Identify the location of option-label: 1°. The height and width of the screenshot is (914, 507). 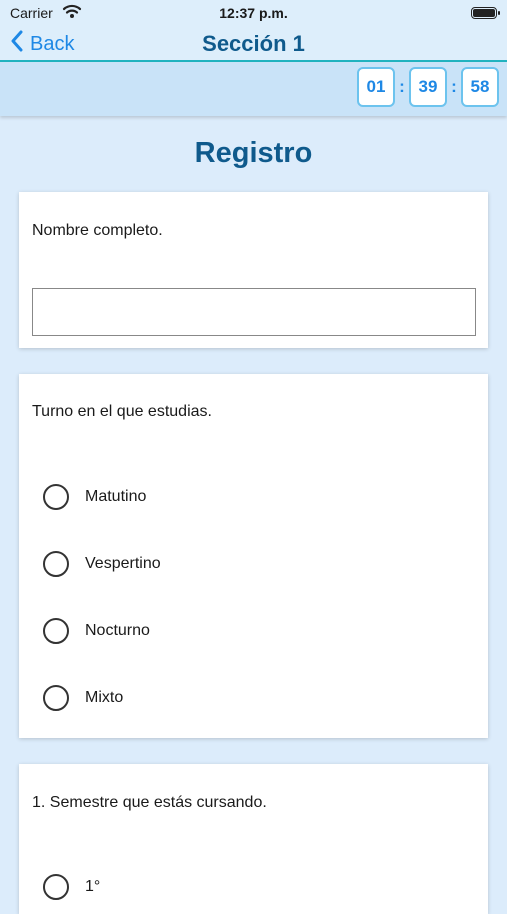
(93, 886).